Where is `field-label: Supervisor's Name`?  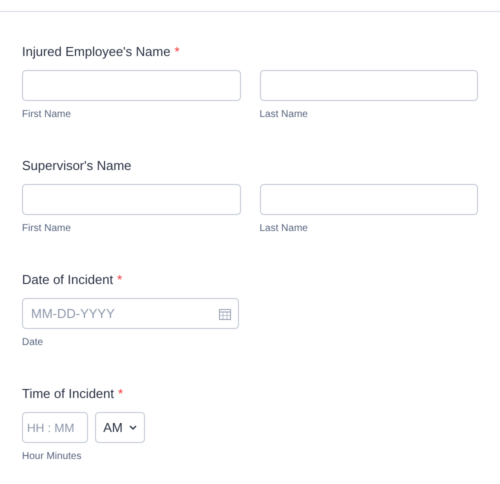
field-label: Supervisor's Name is located at coordinates (77, 166).